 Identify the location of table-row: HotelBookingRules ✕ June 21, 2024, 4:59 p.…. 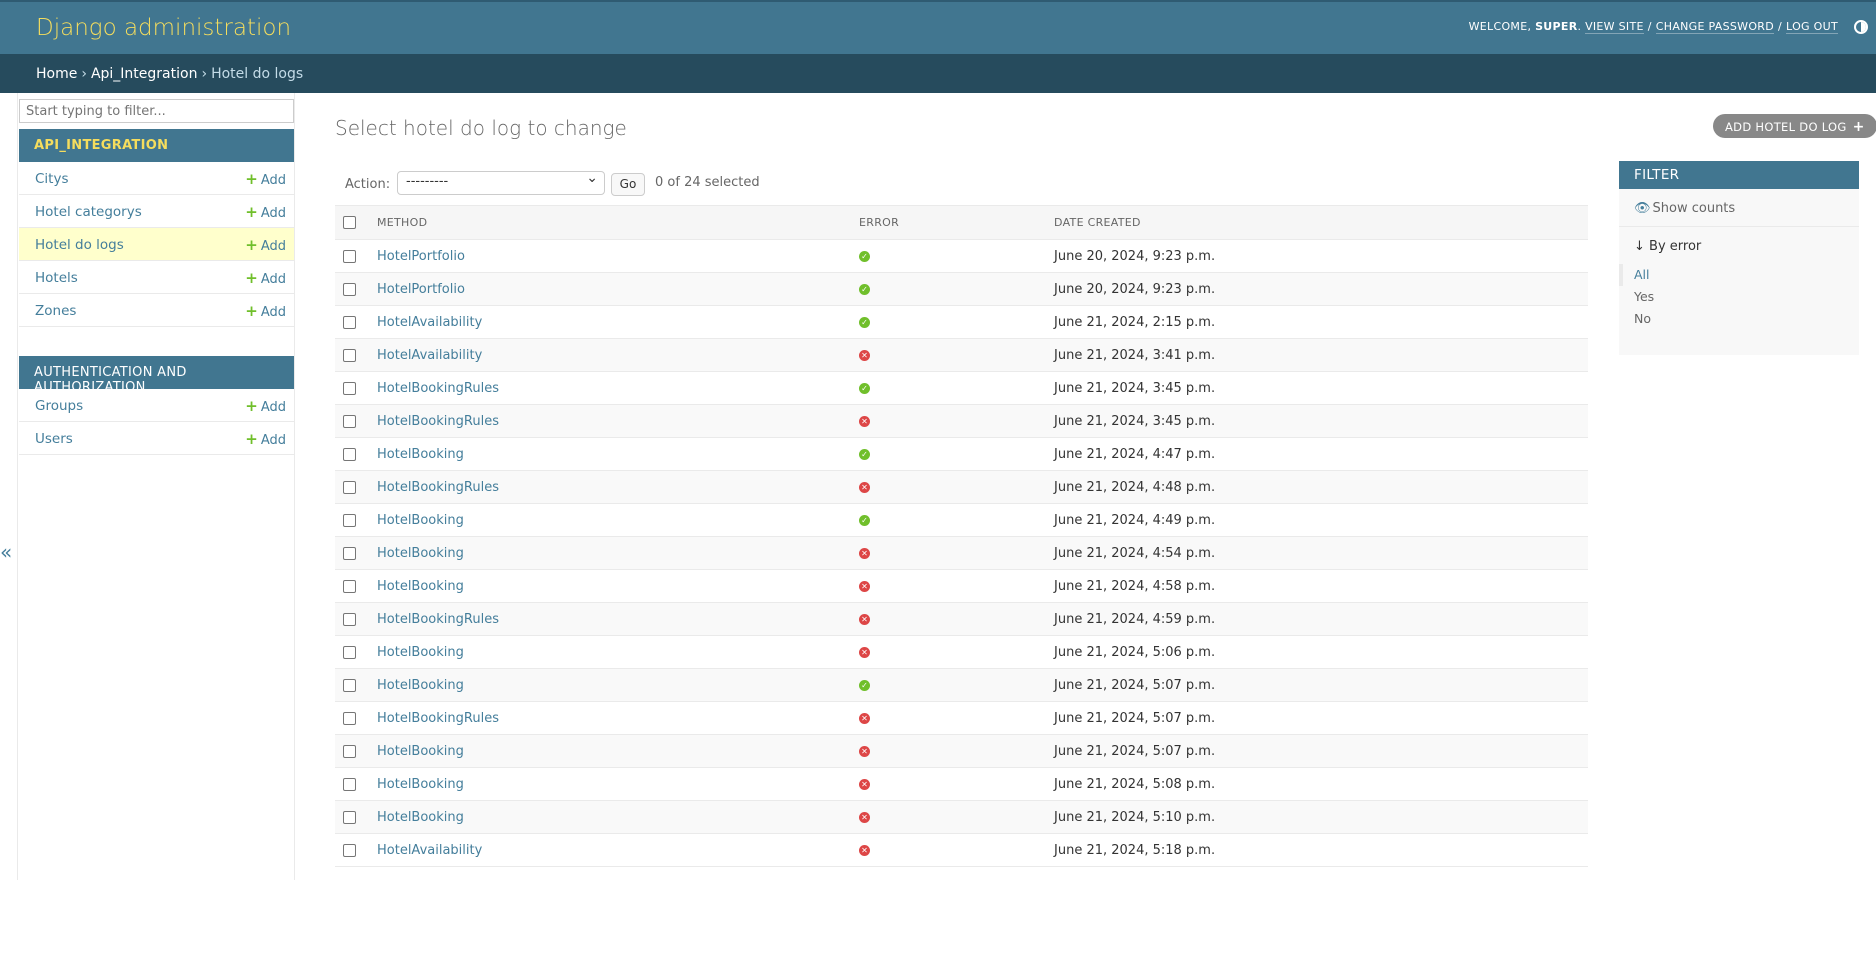
(961, 619).